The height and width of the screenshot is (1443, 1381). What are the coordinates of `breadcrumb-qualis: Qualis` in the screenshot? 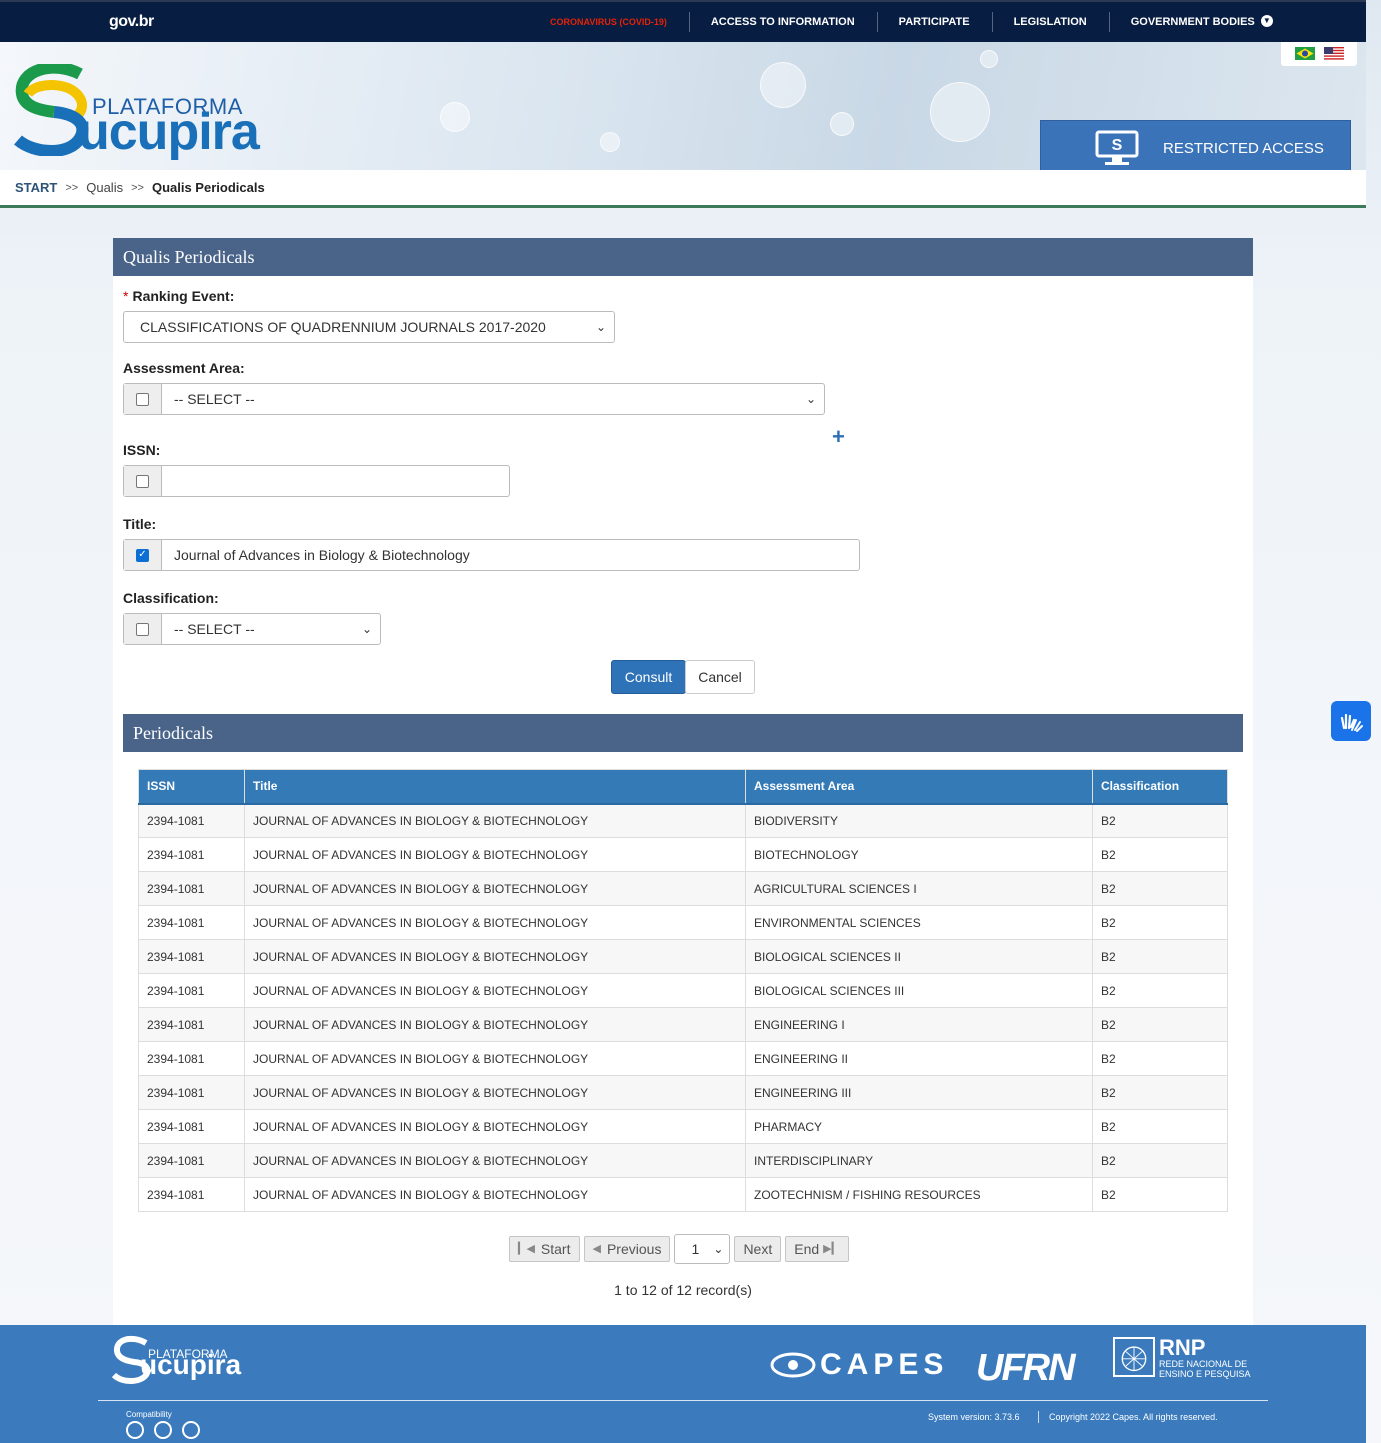 It's located at (104, 187).